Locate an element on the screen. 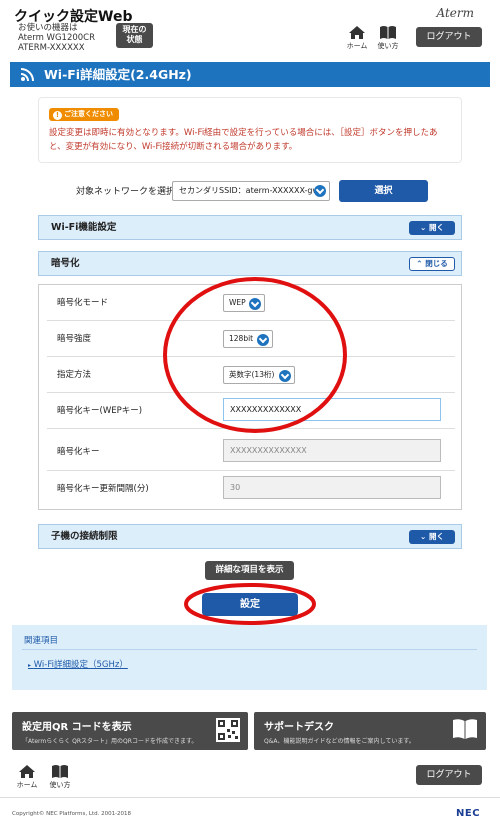  nec-logo: NEC is located at coordinates (468, 813).